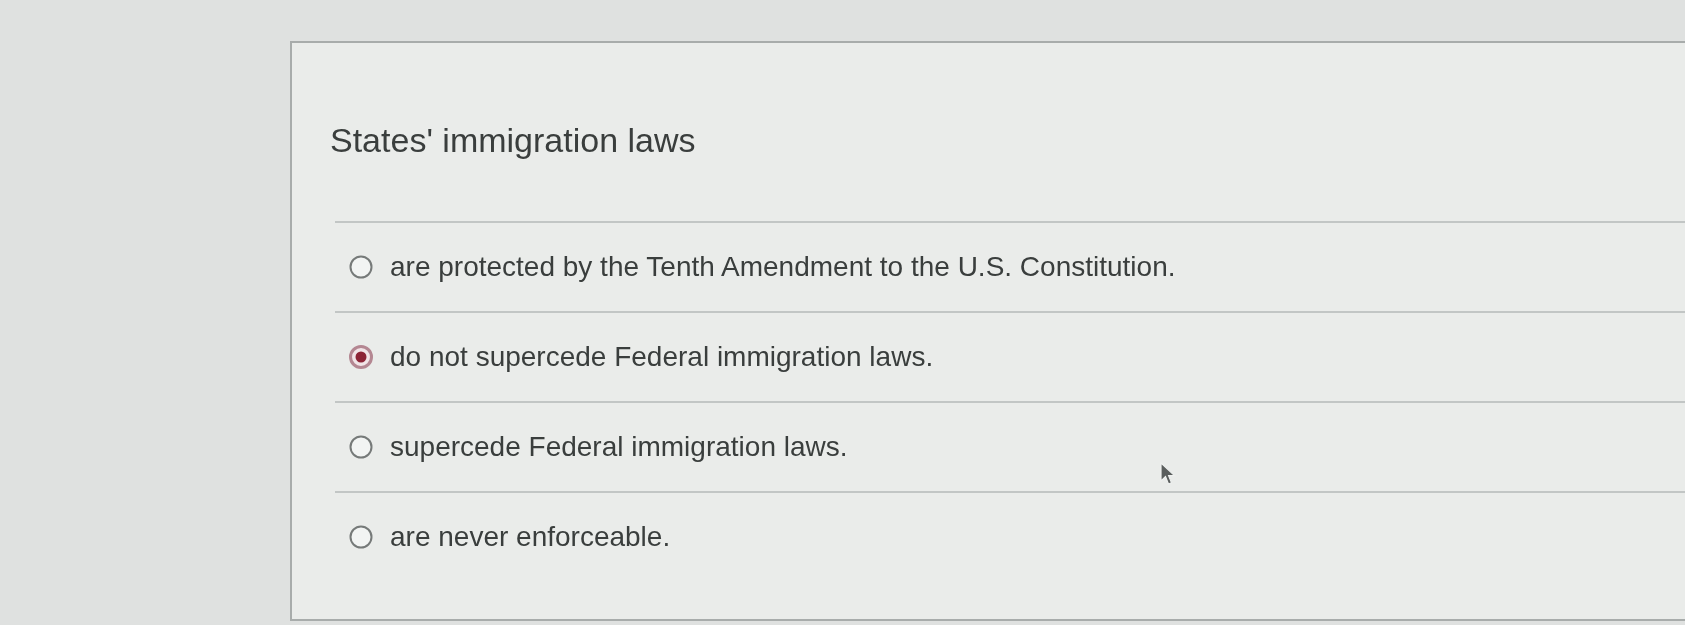  Describe the element at coordinates (619, 447) in the screenshot. I see `answer-option-text: supercede Federal immigration laws.` at that location.